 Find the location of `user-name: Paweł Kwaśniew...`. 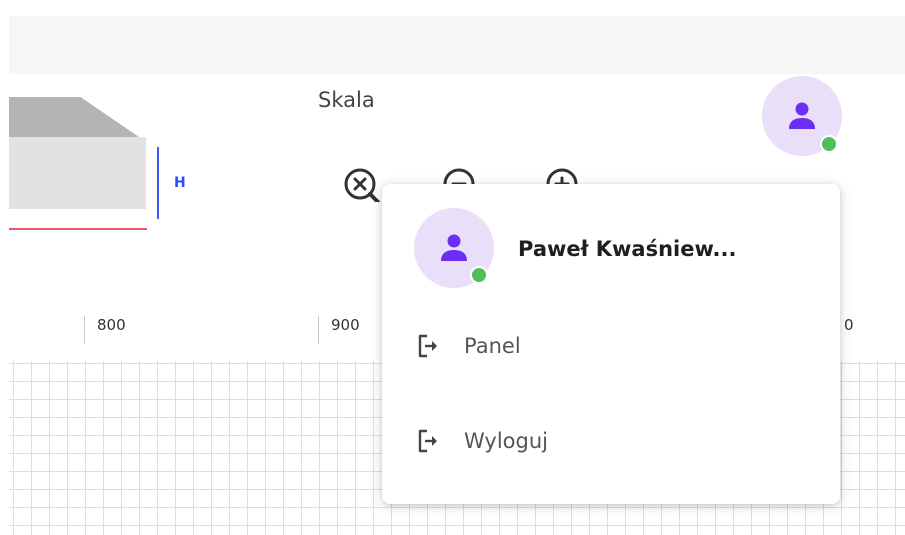

user-name: Paweł Kwaśniew... is located at coordinates (627, 249).